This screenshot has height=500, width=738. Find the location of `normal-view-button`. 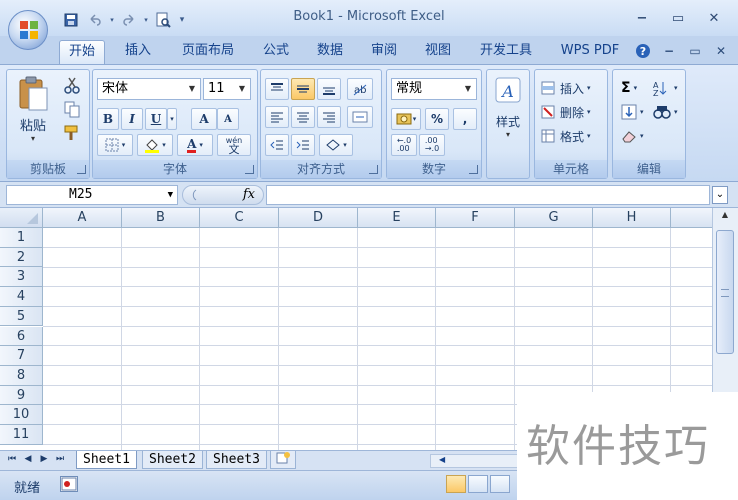

normal-view-button is located at coordinates (456, 484).